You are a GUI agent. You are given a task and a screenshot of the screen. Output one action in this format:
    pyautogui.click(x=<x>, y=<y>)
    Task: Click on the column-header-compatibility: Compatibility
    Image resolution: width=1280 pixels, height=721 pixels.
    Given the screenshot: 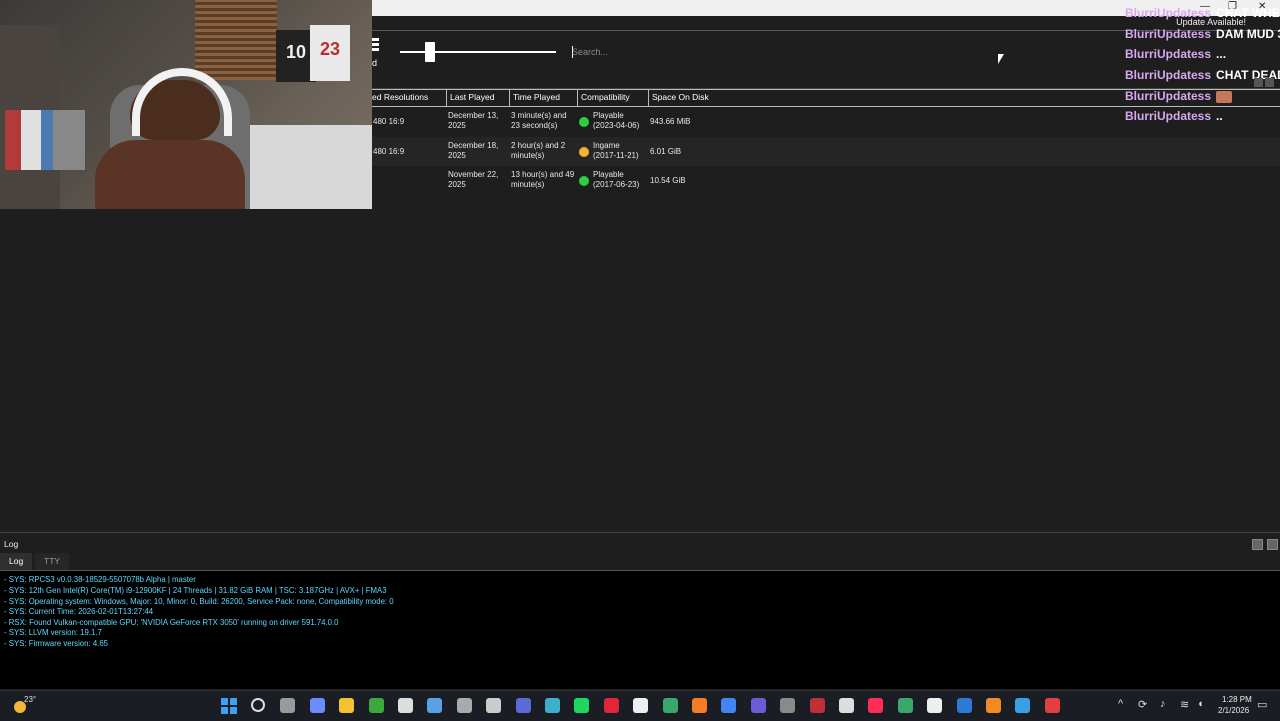 What is the action you would take?
    pyautogui.click(x=612, y=98)
    